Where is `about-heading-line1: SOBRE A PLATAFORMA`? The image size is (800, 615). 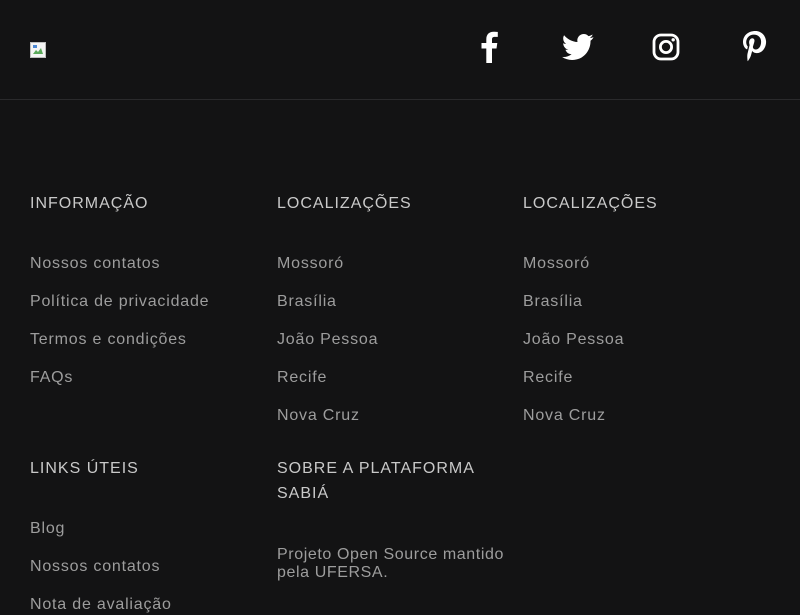
about-heading-line1: SOBRE A PLATAFORMA is located at coordinates (376, 468).